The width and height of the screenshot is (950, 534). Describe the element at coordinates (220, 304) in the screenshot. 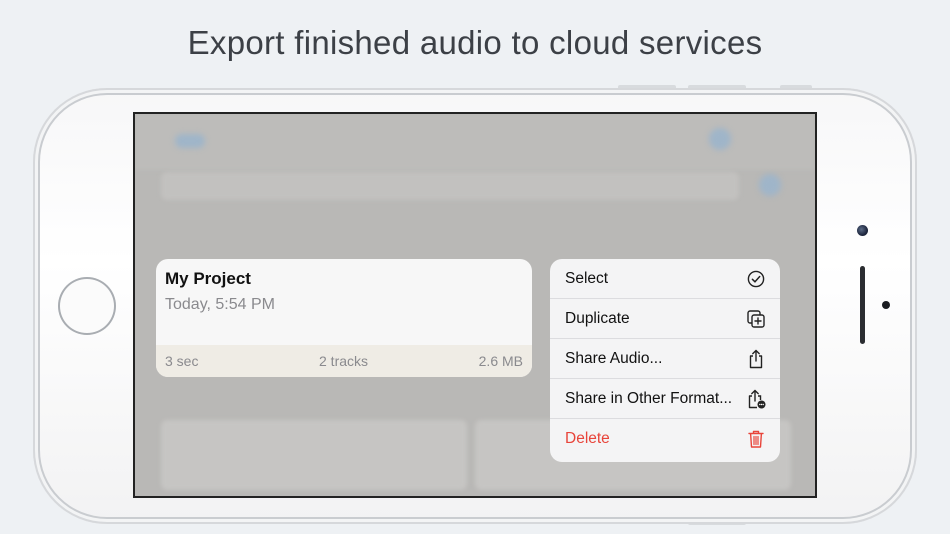

I see `project-date: Today, 5:54 PM` at that location.